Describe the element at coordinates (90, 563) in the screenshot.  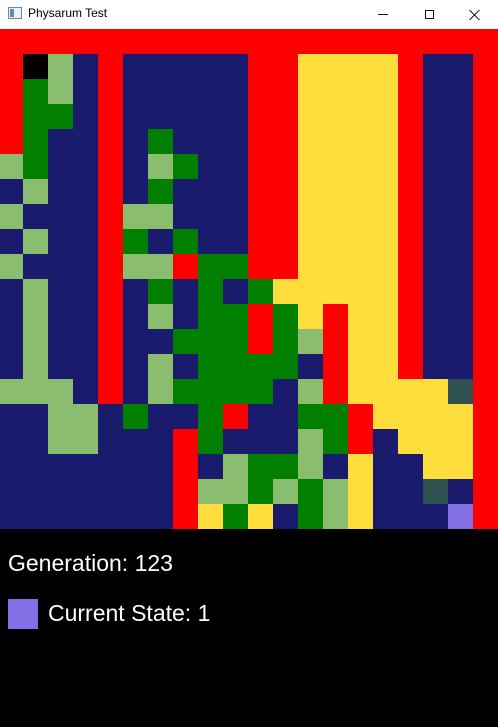
I see `generation-label: Generation: 123` at that location.